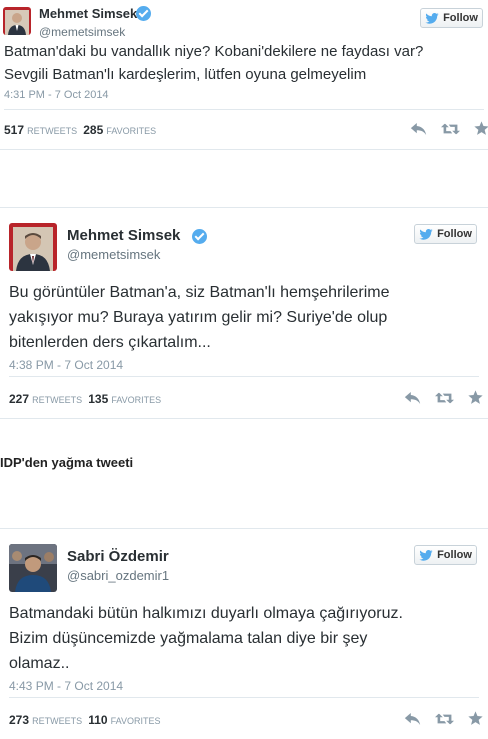 The image size is (488, 739). What do you see at coordinates (85, 399) in the screenshot?
I see `tweet-stats: 227 RETWEETS 135 FAVORITES` at bounding box center [85, 399].